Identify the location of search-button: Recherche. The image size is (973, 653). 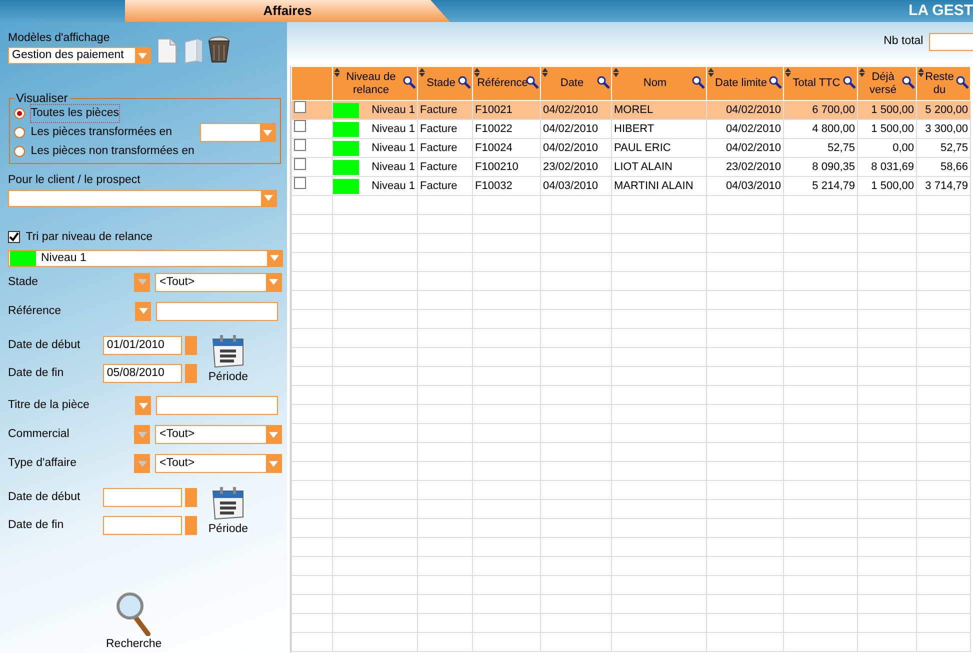
(134, 622).